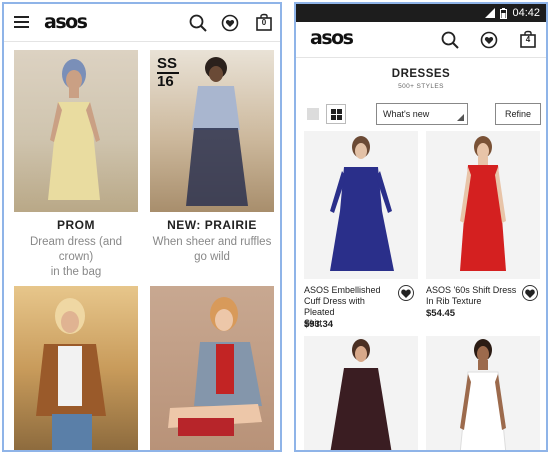 This screenshot has width=550, height=456. I want to click on status-time: 04:42, so click(526, 13).